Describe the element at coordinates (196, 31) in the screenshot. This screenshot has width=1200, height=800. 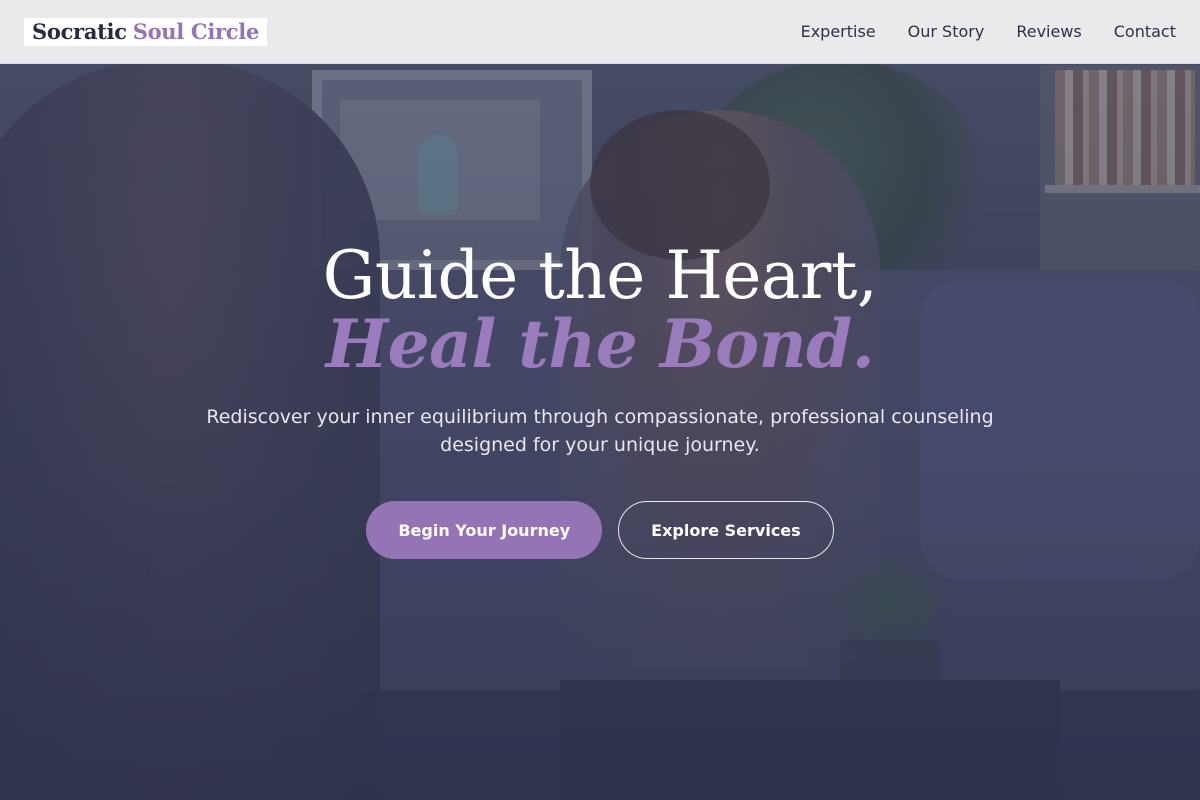
I see `logo-accent-text: Soul Circle` at that location.